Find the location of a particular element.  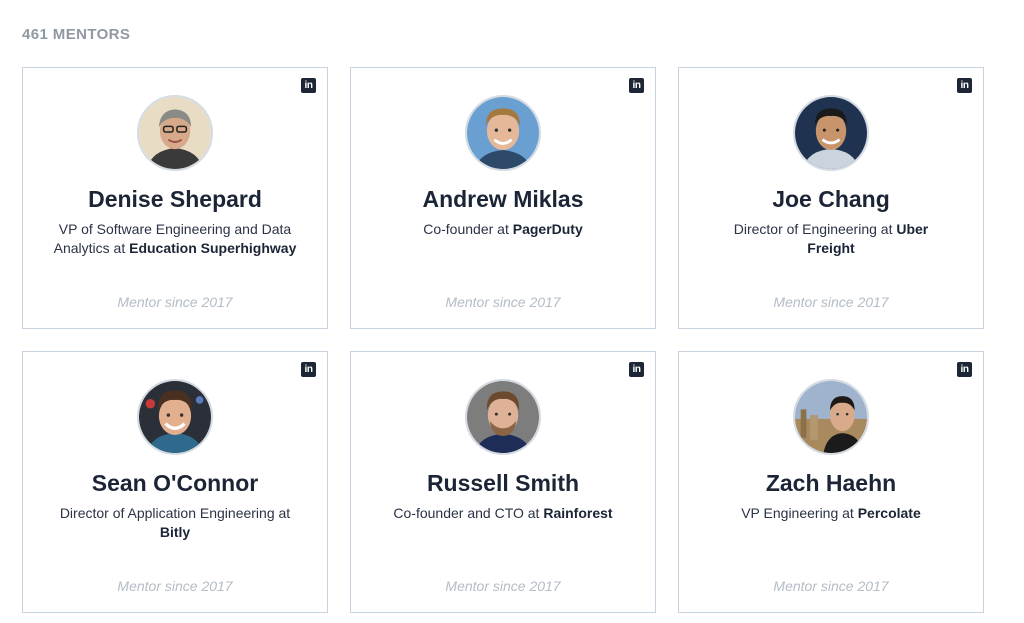

mentor-name: Andrew Miklas is located at coordinates (503, 199).